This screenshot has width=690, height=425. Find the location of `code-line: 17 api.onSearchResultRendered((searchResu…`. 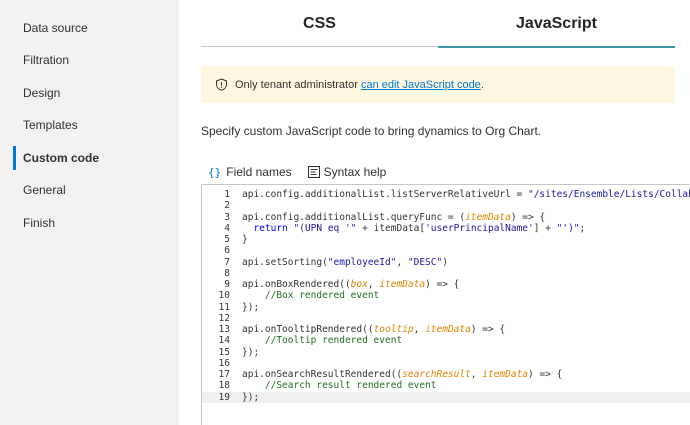

code-line: 17 api.onSearchResultRendered((searchResu… is located at coordinates (446, 374).